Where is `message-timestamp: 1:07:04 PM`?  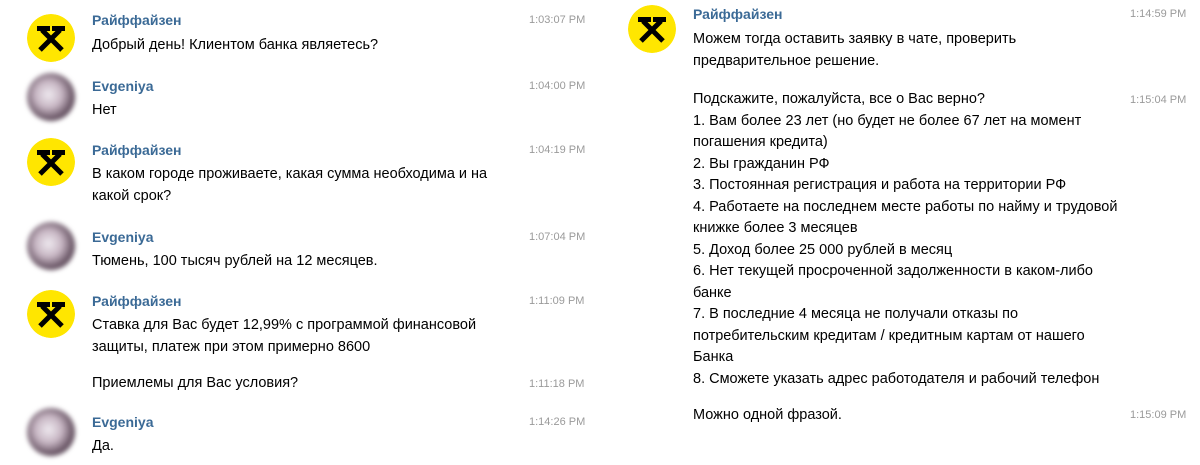
message-timestamp: 1:07:04 PM is located at coordinates (557, 237).